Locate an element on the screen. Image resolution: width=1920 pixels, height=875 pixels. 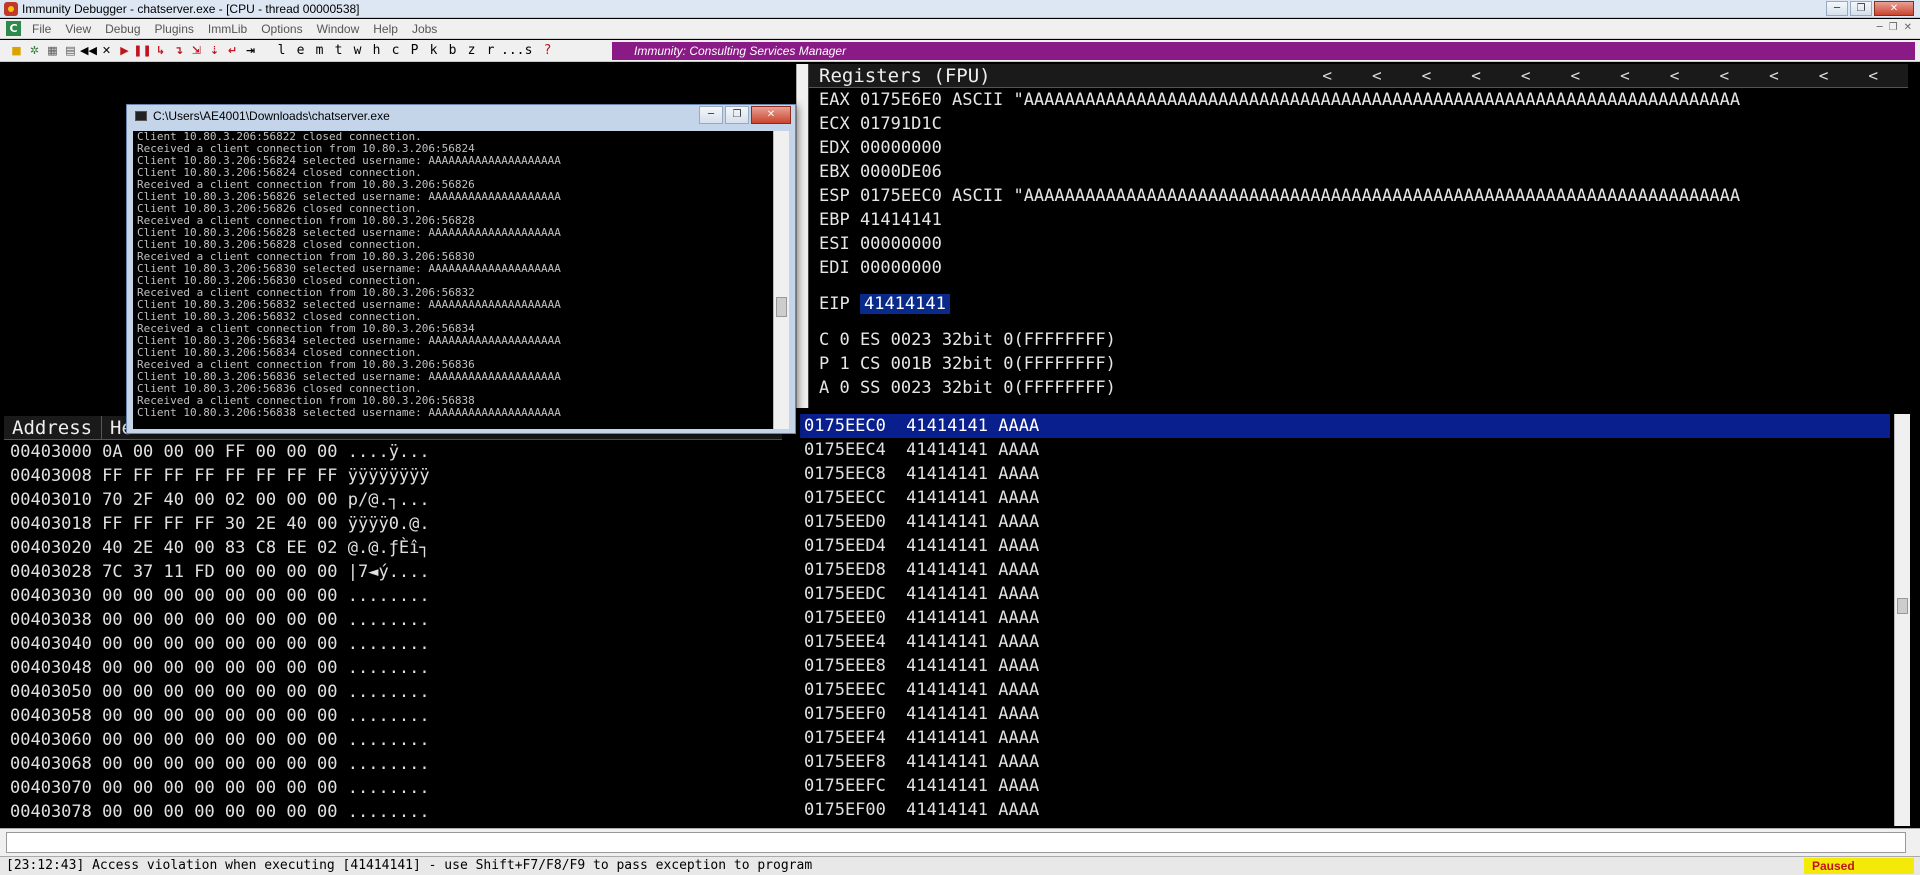
stack-row-selected: 0175EEC0 41414141 AAAA is located at coordinates (1345, 426).